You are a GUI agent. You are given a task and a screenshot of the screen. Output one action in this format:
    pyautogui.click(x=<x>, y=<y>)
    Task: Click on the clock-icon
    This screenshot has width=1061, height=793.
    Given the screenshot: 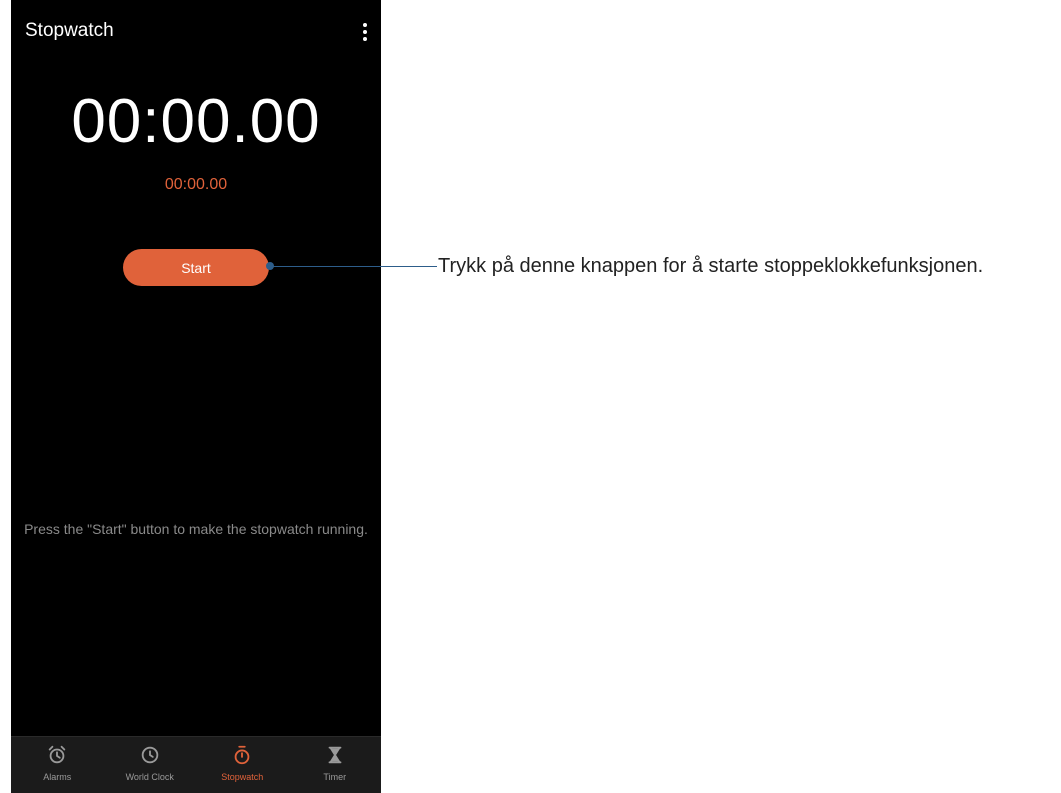 What is the action you would take?
    pyautogui.click(x=149, y=755)
    